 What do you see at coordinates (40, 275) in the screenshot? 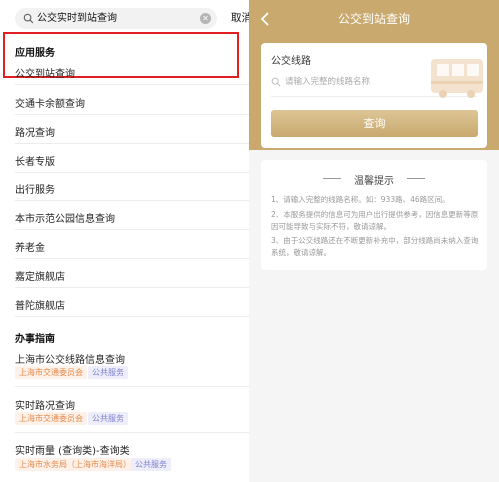
I see `app-item: 嘉定旗舰店` at bounding box center [40, 275].